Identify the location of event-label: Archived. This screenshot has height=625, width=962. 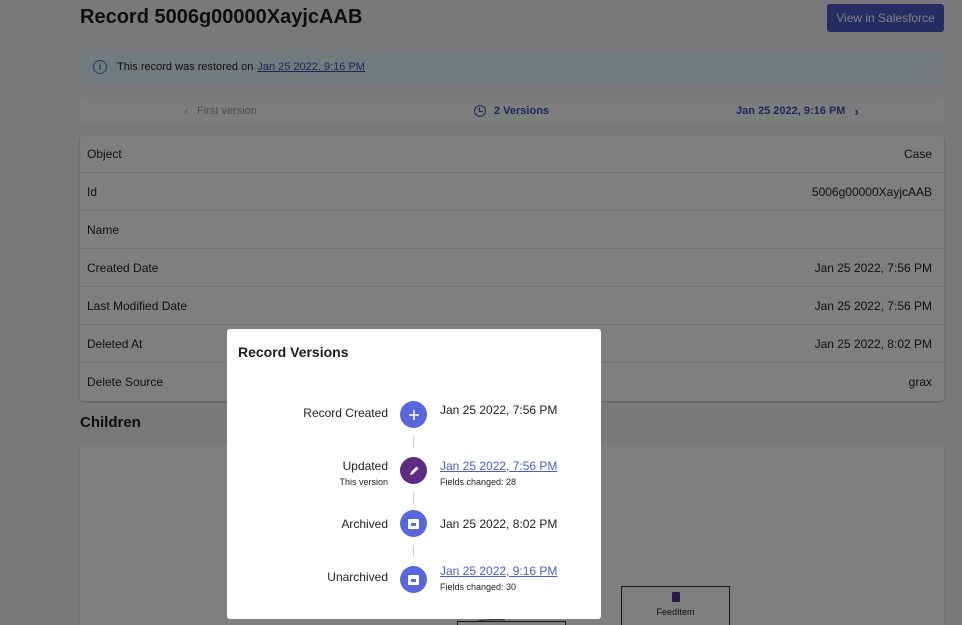
(364, 524).